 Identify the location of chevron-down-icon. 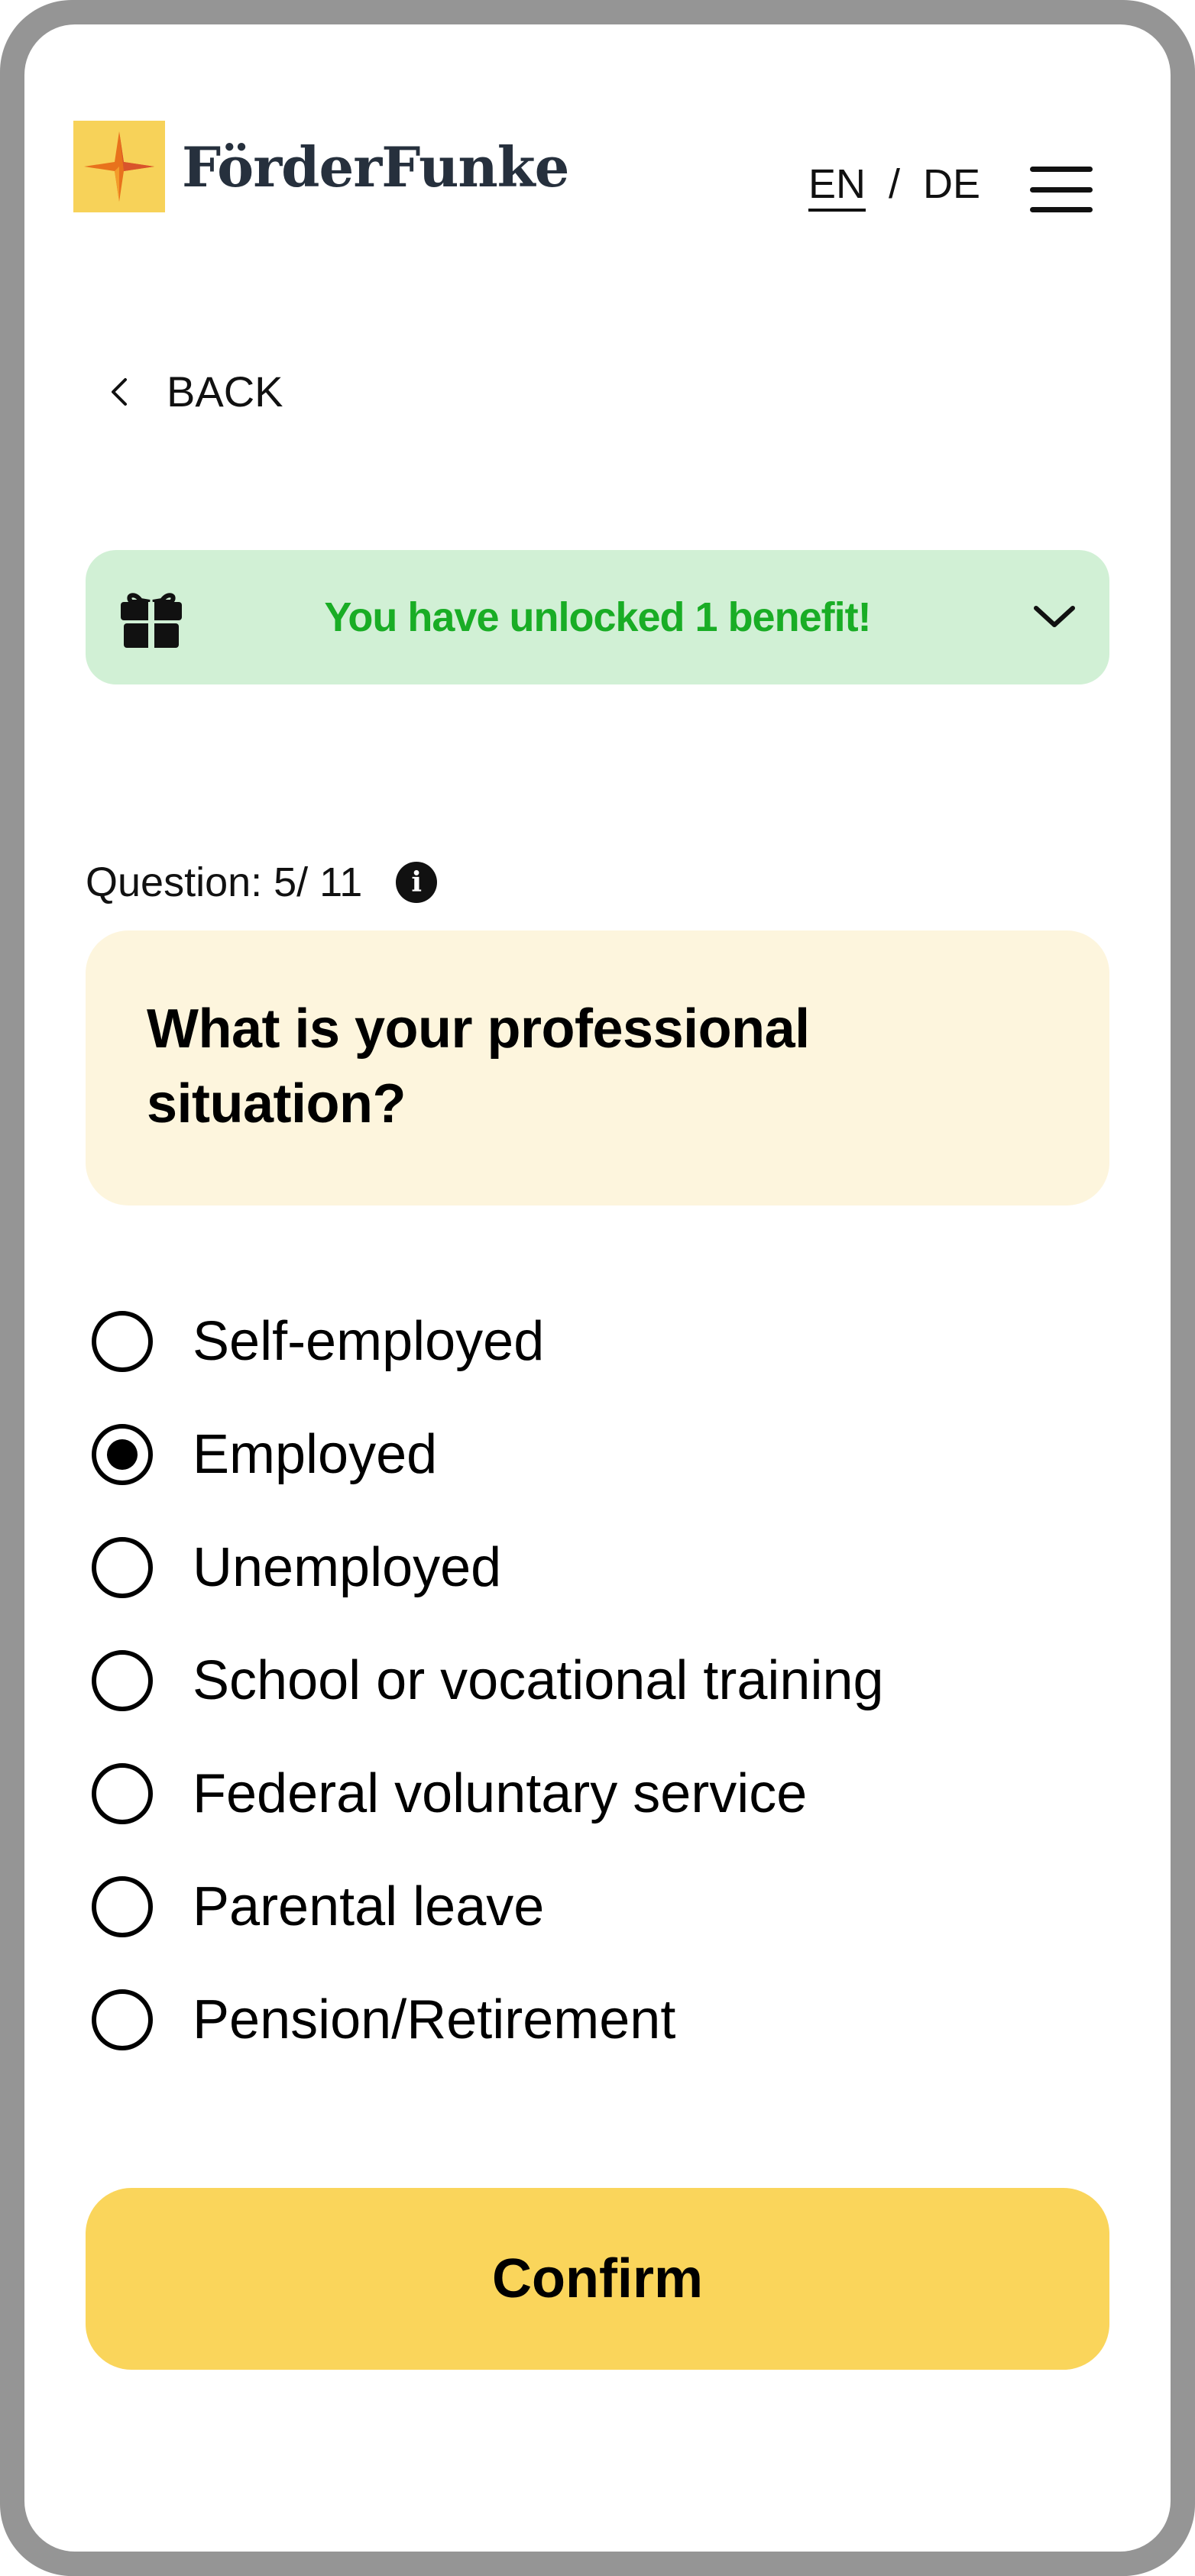
(1054, 615).